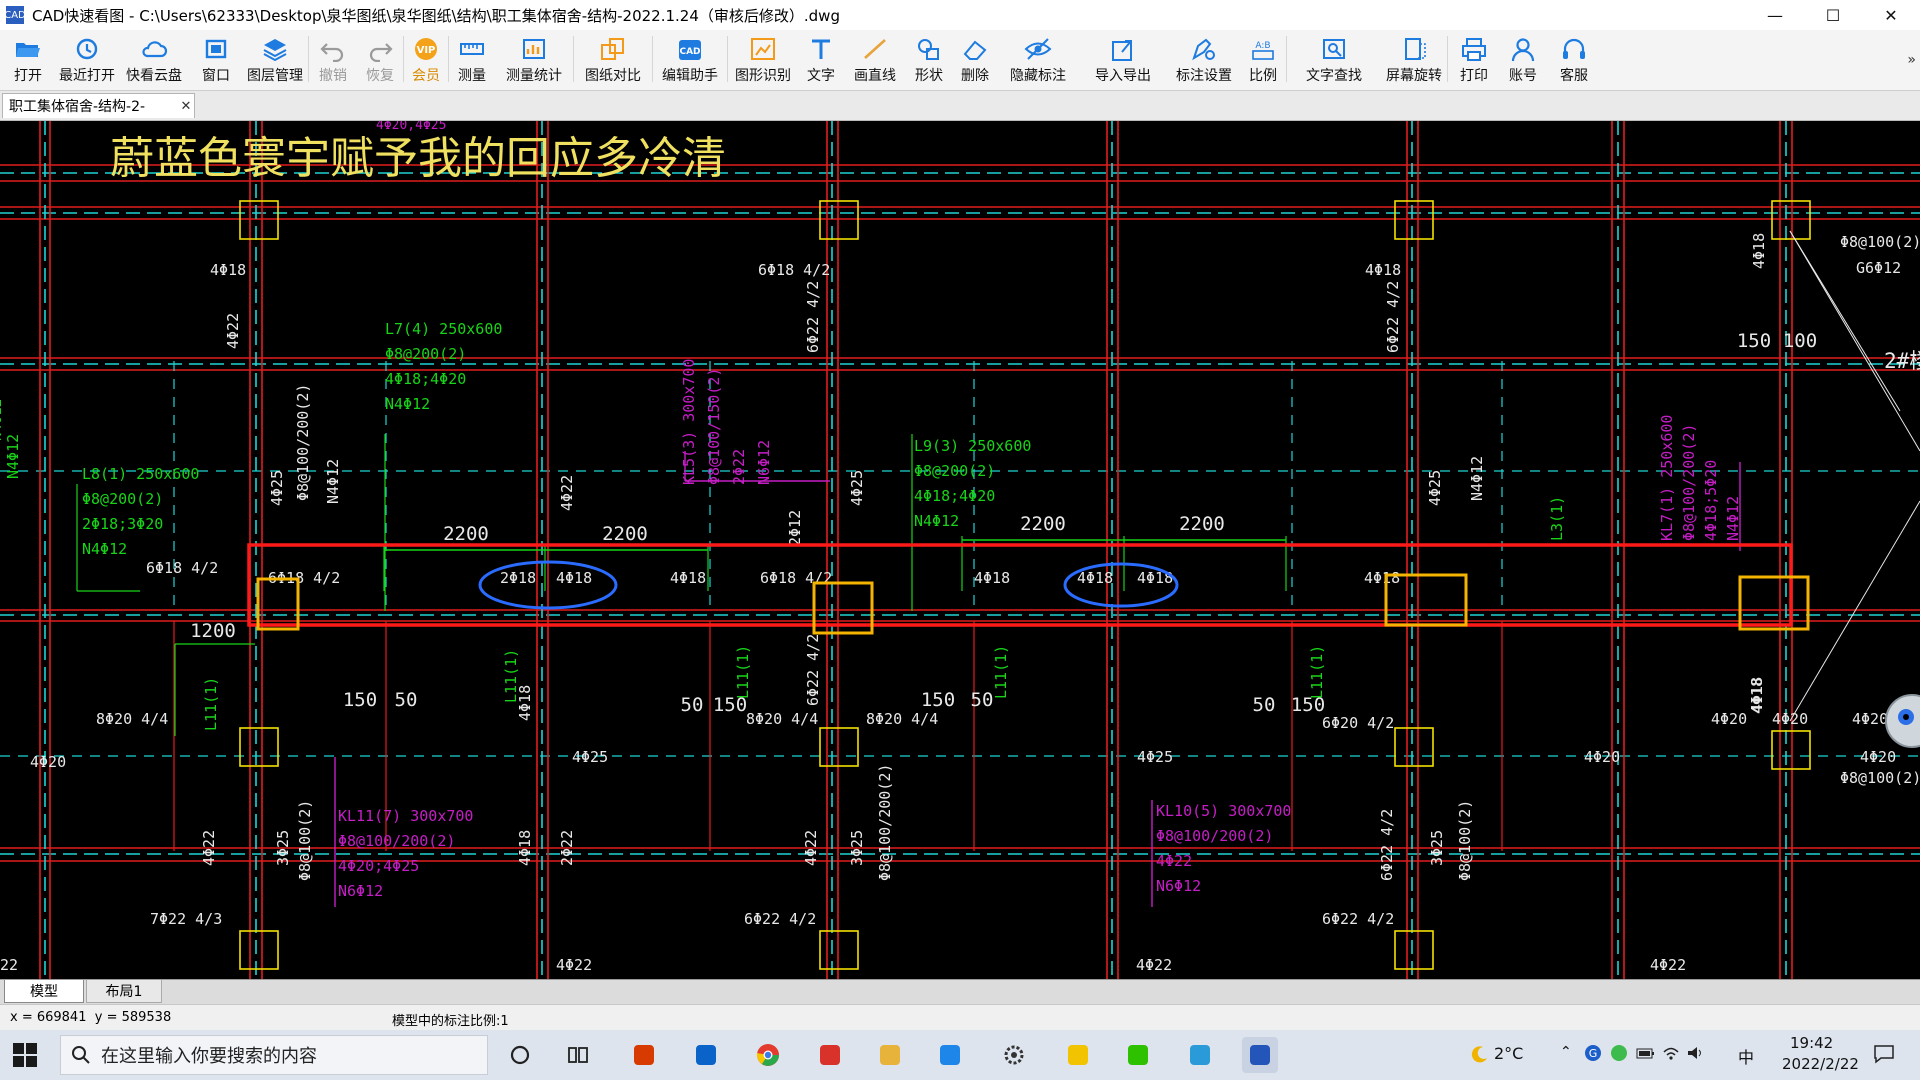  Describe the element at coordinates (1038, 57) in the screenshot. I see `toolbar-hide-annotation-button: 隐藏标注` at that location.